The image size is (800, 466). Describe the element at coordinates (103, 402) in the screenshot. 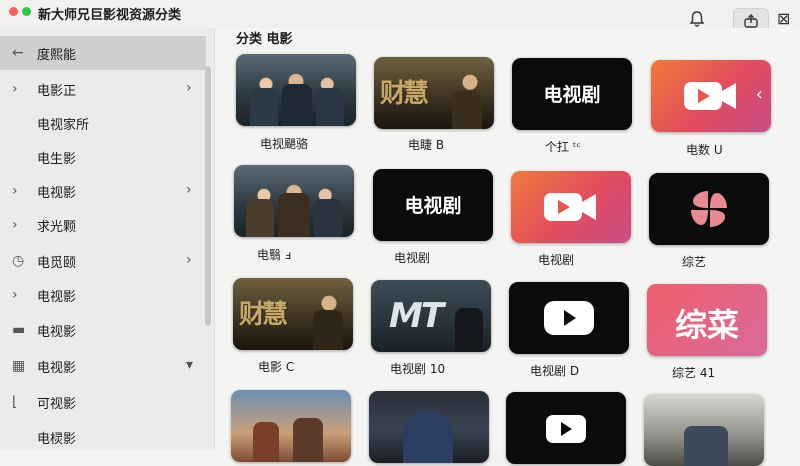

I see `sidebar-item-visual: ⌊ 可视影` at that location.